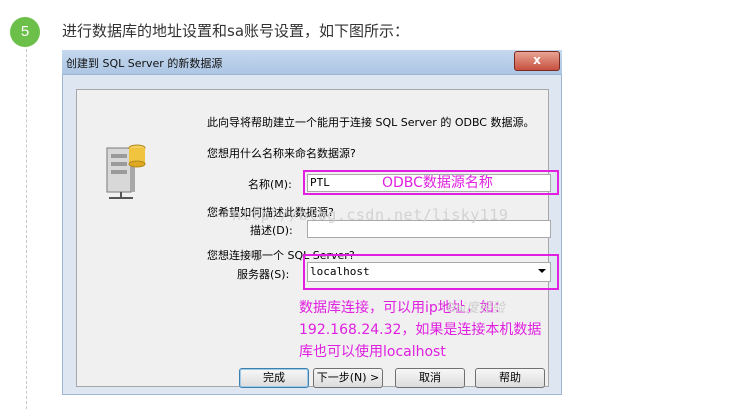 Image resolution: width=745 pixels, height=409 pixels. What do you see at coordinates (371, 122) in the screenshot?
I see `intro-text: 此向导将帮助建立一个能用于连接 SQL Server 的 ODBC 数据源。` at bounding box center [371, 122].